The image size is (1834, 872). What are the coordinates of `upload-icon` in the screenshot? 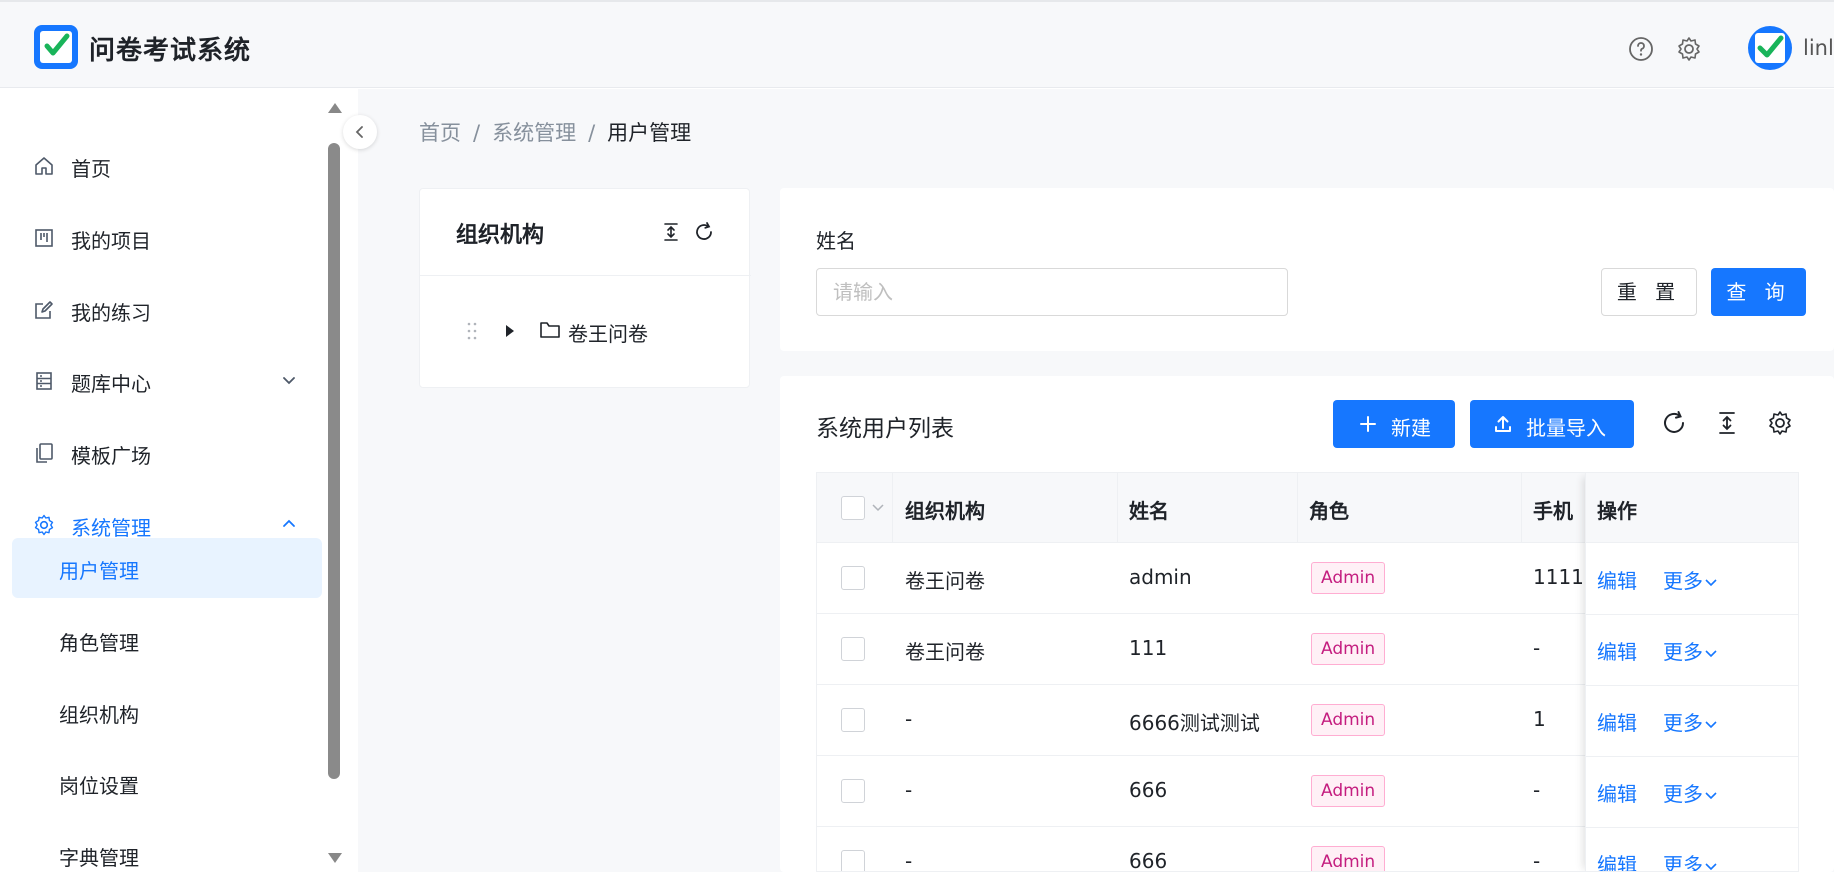 It's located at (1503, 424).